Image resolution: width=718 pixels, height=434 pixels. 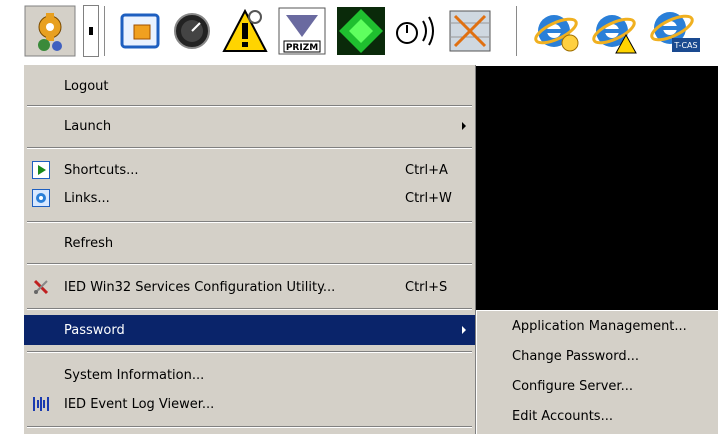 What do you see at coordinates (426, 287) in the screenshot?
I see `menu-item-shortcut: Ctrl+S` at bounding box center [426, 287].